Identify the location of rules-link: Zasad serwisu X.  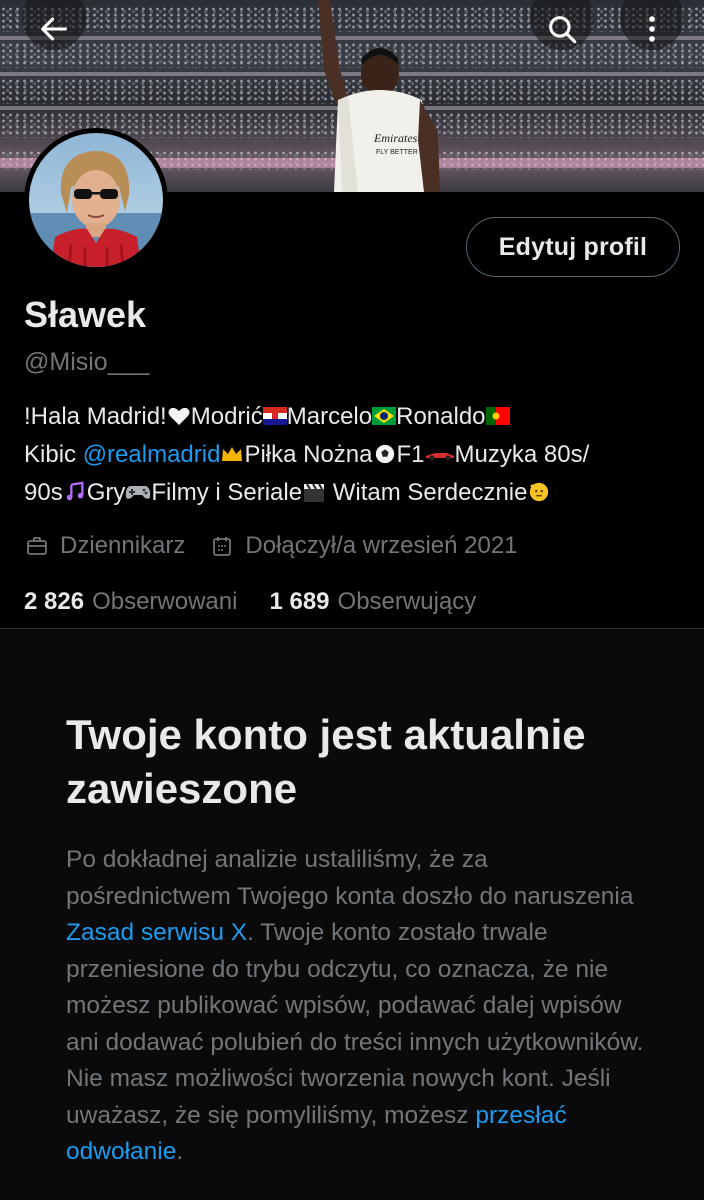
(156, 932).